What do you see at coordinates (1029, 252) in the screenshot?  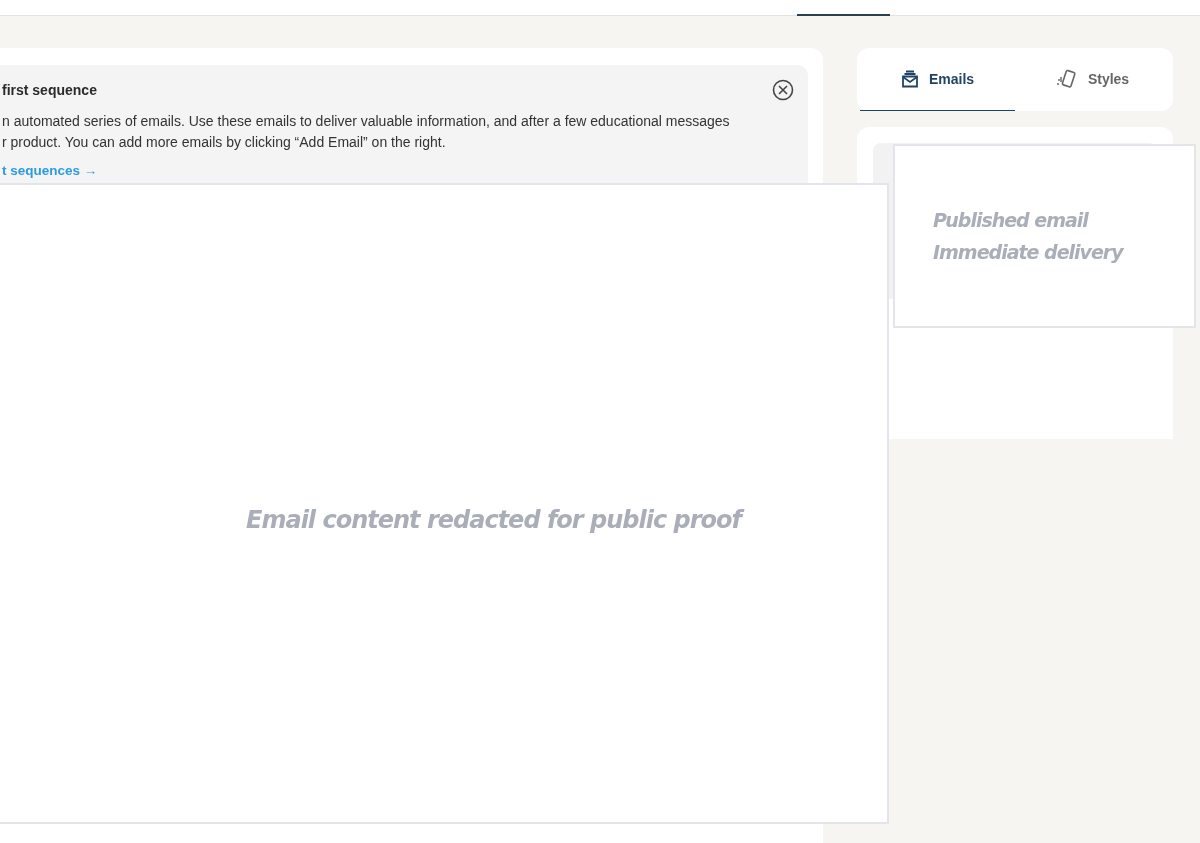 I see `redaction-text: Immediate delivery` at bounding box center [1029, 252].